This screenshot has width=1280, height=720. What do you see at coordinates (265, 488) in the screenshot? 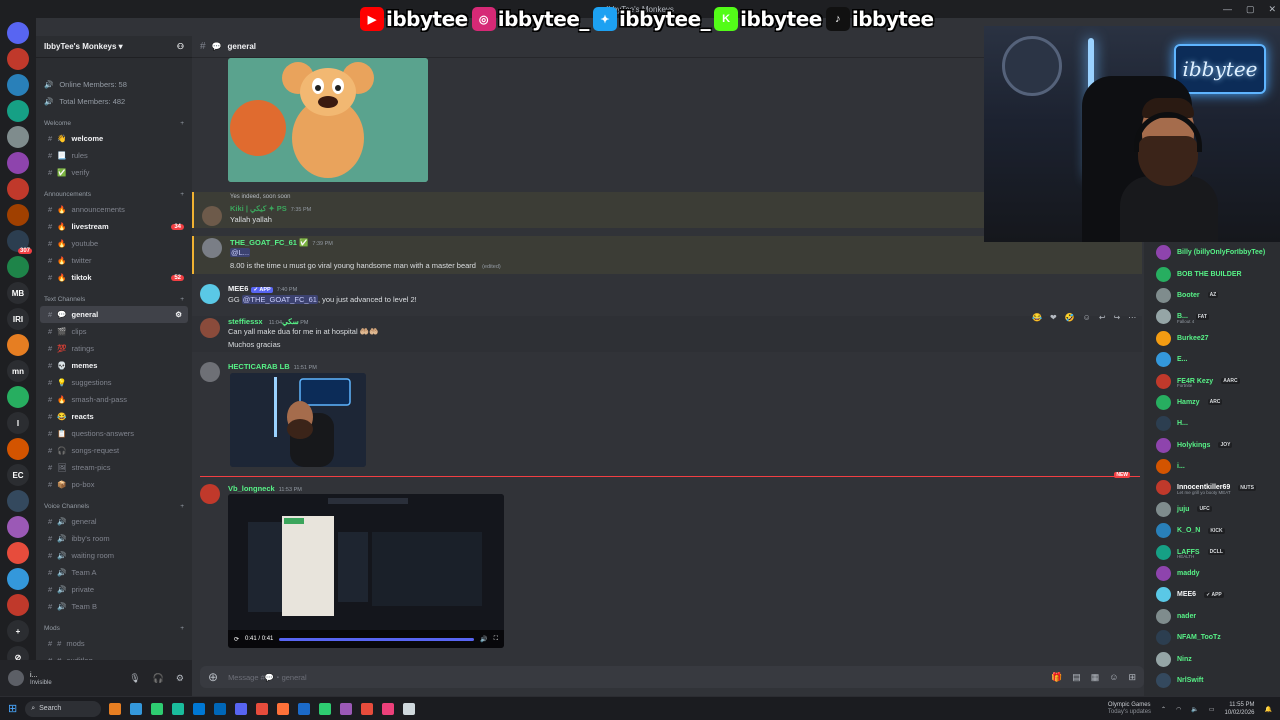
I see `message-author: Vb_longneck 11:53 PM` at bounding box center [265, 488].